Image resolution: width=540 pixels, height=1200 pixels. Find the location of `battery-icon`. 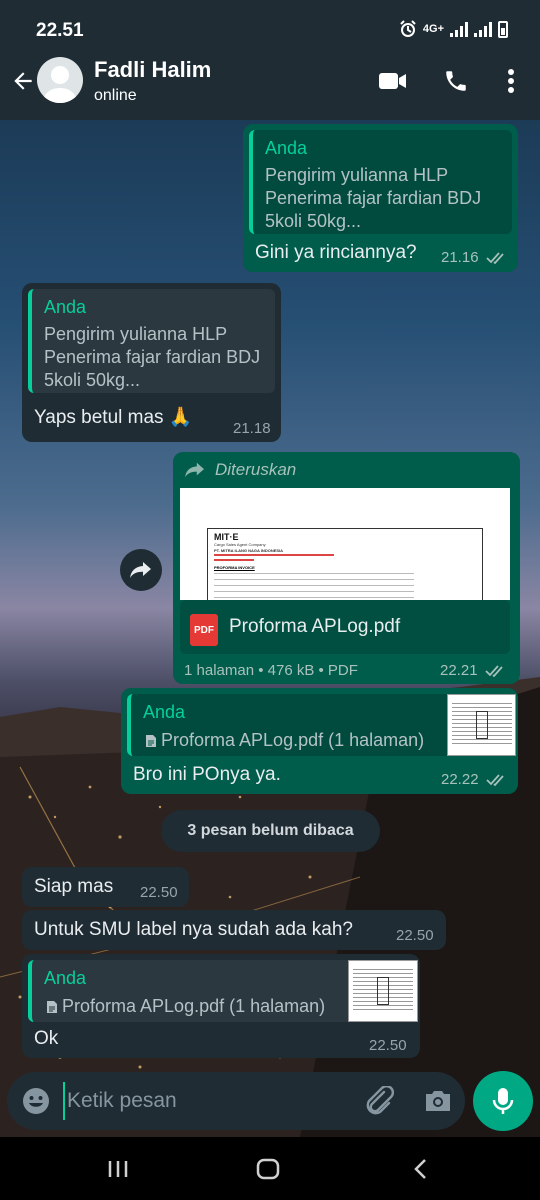

battery-icon is located at coordinates (503, 29).